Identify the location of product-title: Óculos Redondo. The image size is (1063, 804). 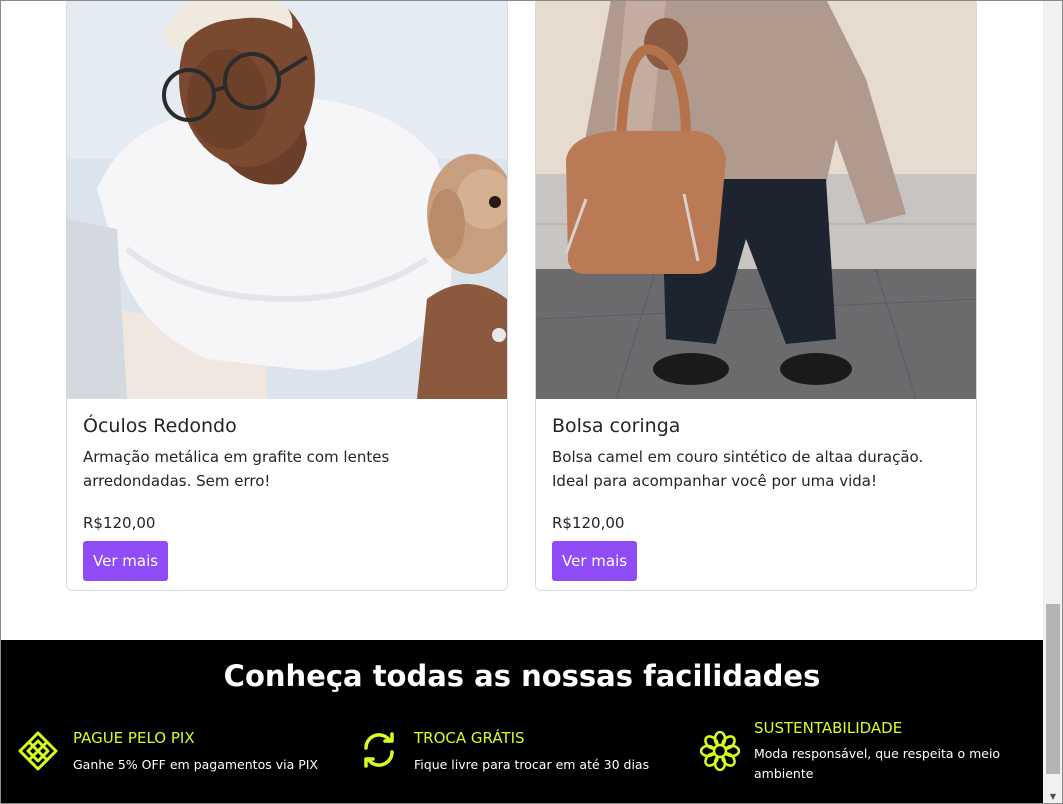
(160, 426).